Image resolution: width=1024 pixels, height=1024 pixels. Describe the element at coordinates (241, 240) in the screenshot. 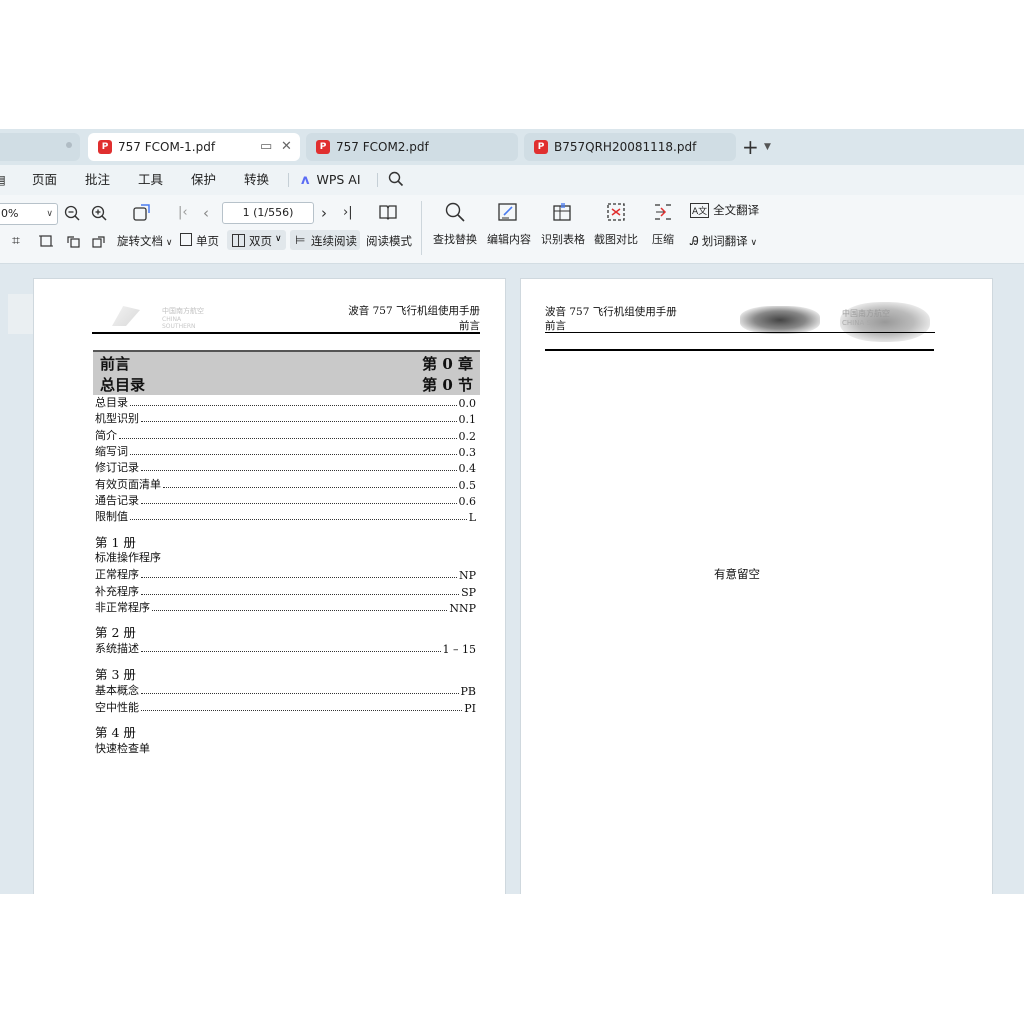

I see `double-page-icon-right` at that location.